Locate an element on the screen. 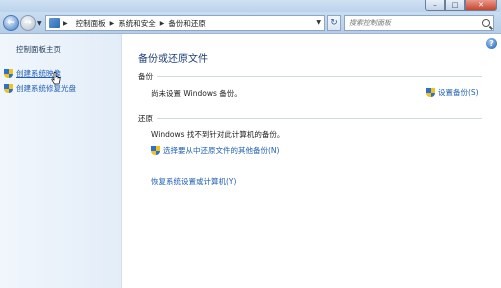 This screenshot has height=288, width=501. search-input is located at coordinates (414, 23).